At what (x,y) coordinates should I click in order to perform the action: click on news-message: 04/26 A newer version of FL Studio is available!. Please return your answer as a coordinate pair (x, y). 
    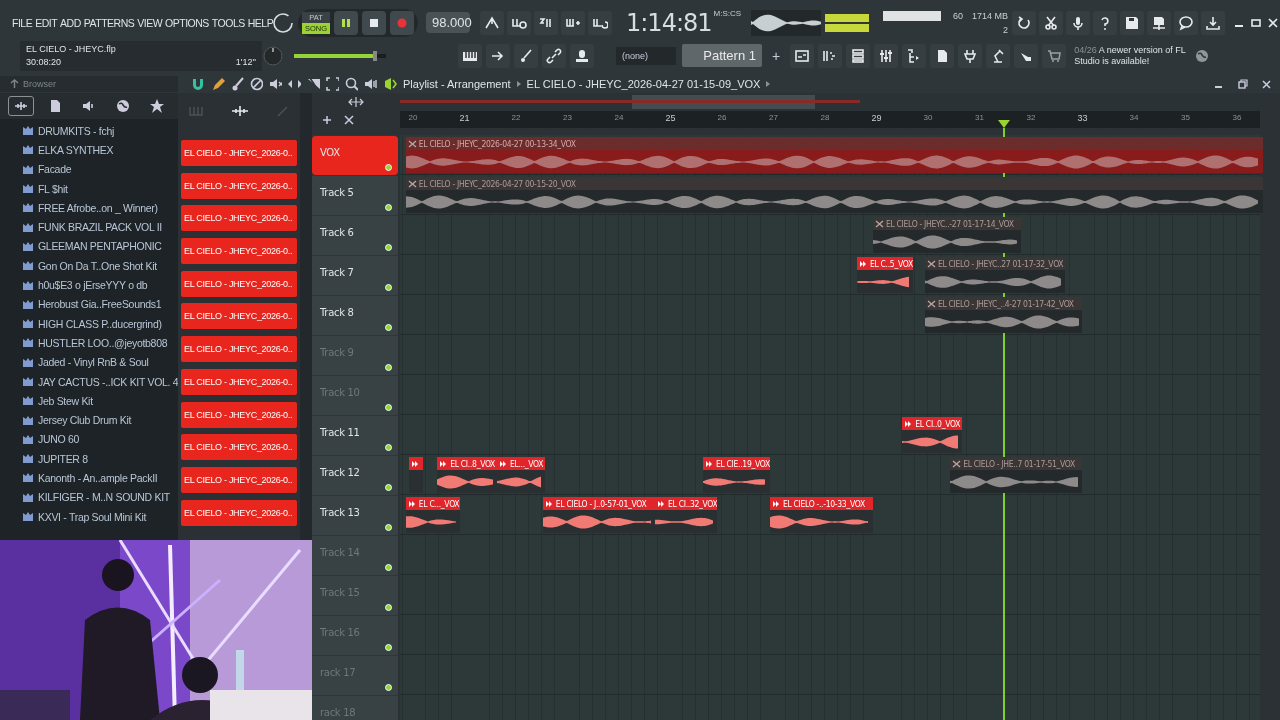
    Looking at the image, I should click on (1134, 55).